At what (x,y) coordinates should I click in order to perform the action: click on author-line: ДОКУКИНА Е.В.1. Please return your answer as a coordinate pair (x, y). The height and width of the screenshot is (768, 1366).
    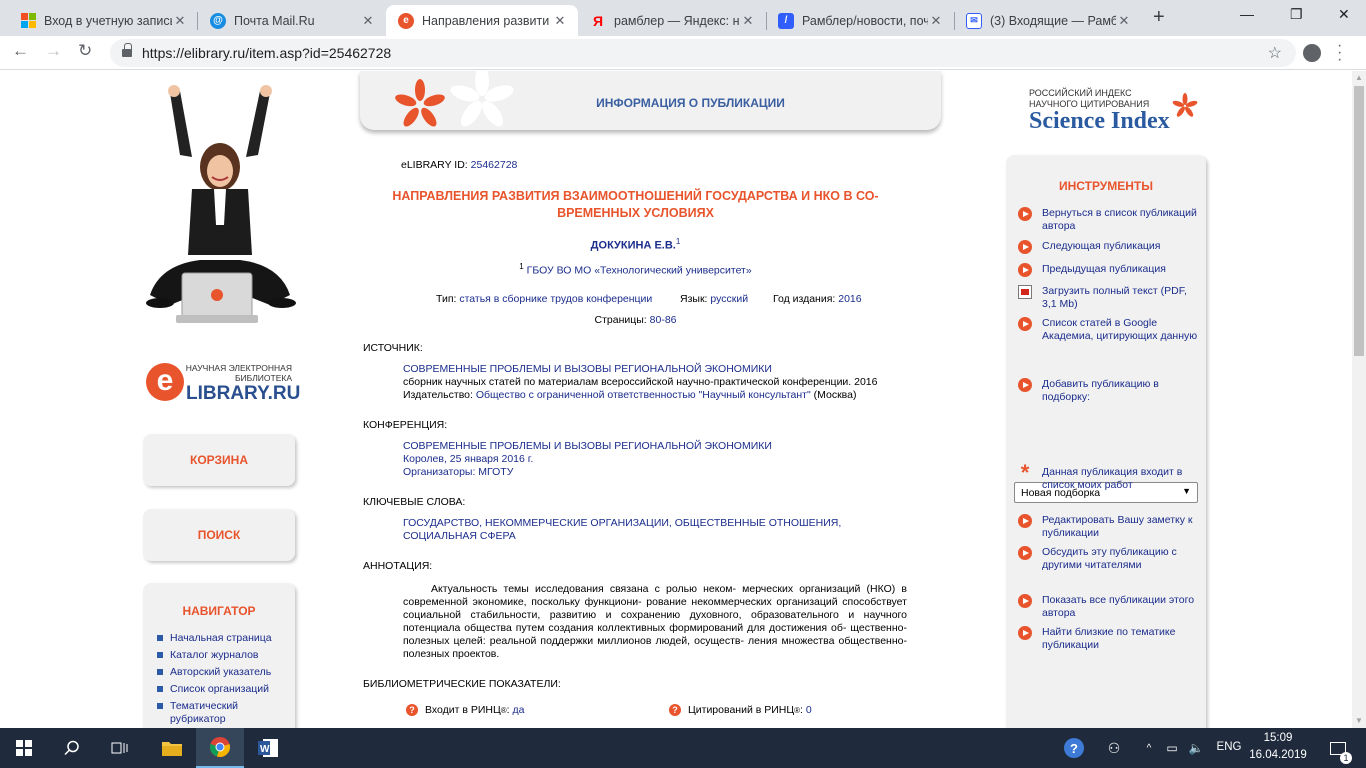
    Looking at the image, I should click on (635, 244).